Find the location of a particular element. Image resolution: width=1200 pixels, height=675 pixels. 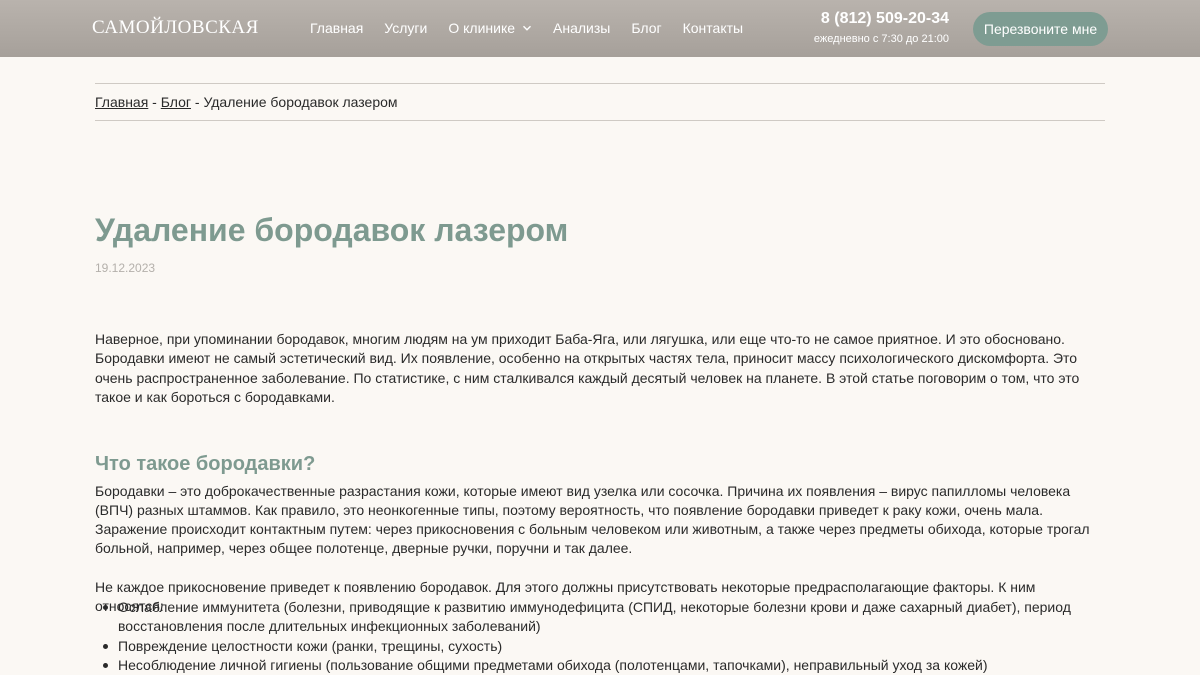

article-date: 19.12.2023 is located at coordinates (125, 268).